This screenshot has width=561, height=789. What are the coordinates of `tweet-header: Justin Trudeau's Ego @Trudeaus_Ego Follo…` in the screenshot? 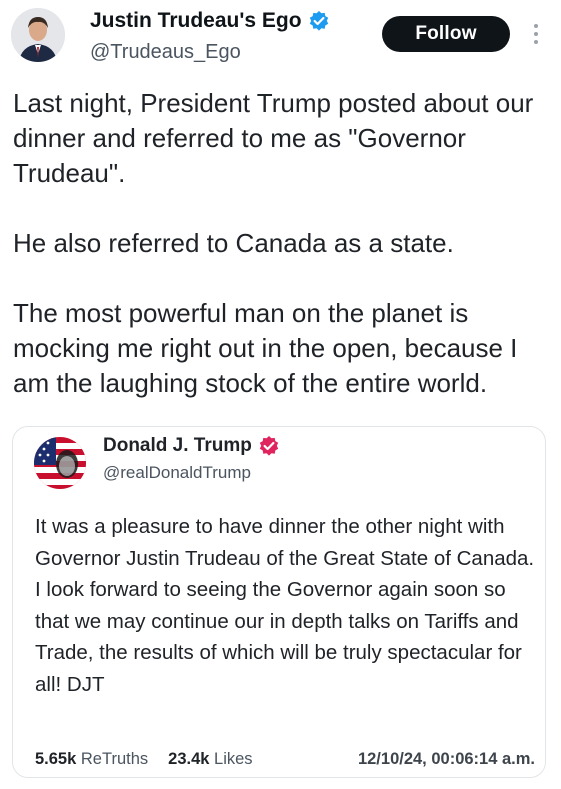 It's located at (280, 40).